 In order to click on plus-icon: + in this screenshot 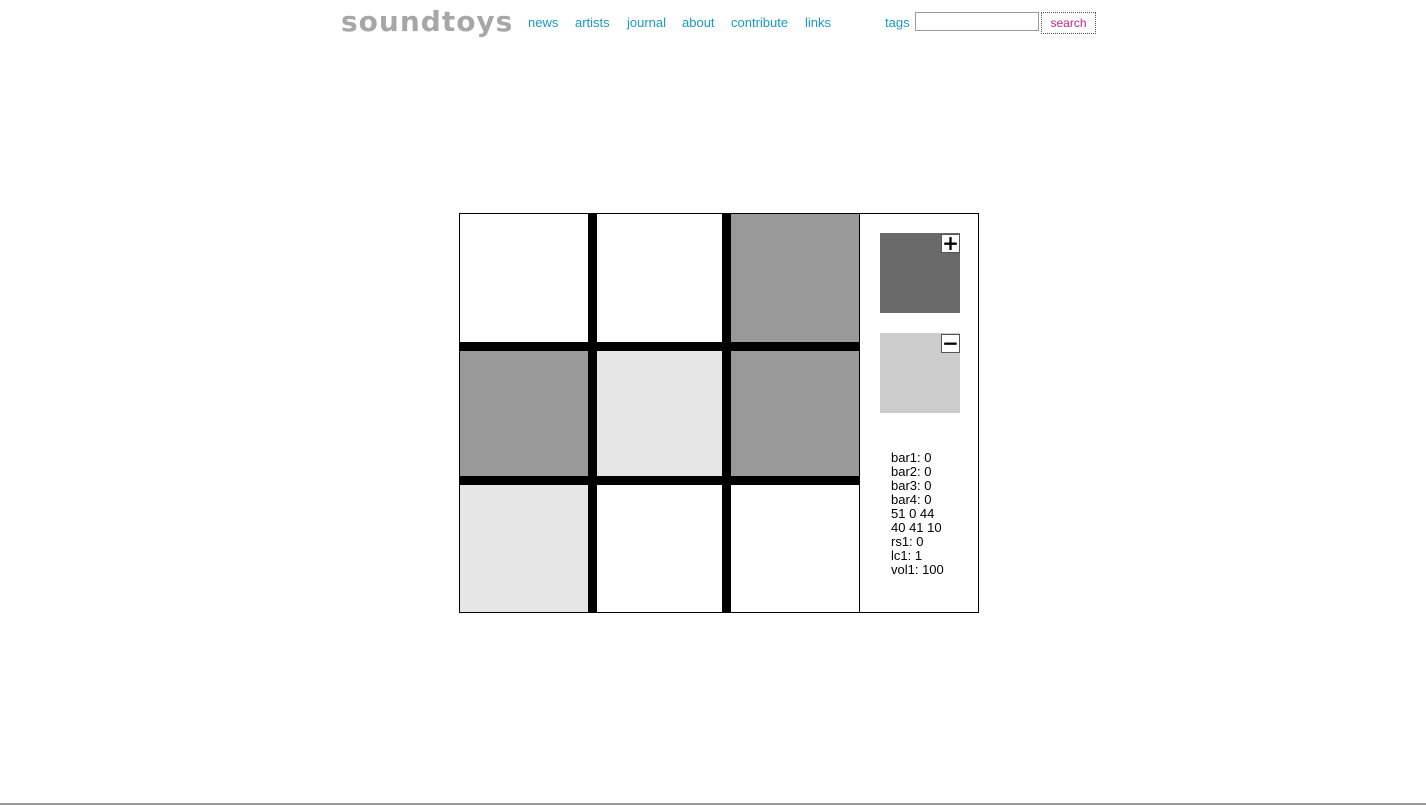, I will do `click(950, 243)`.